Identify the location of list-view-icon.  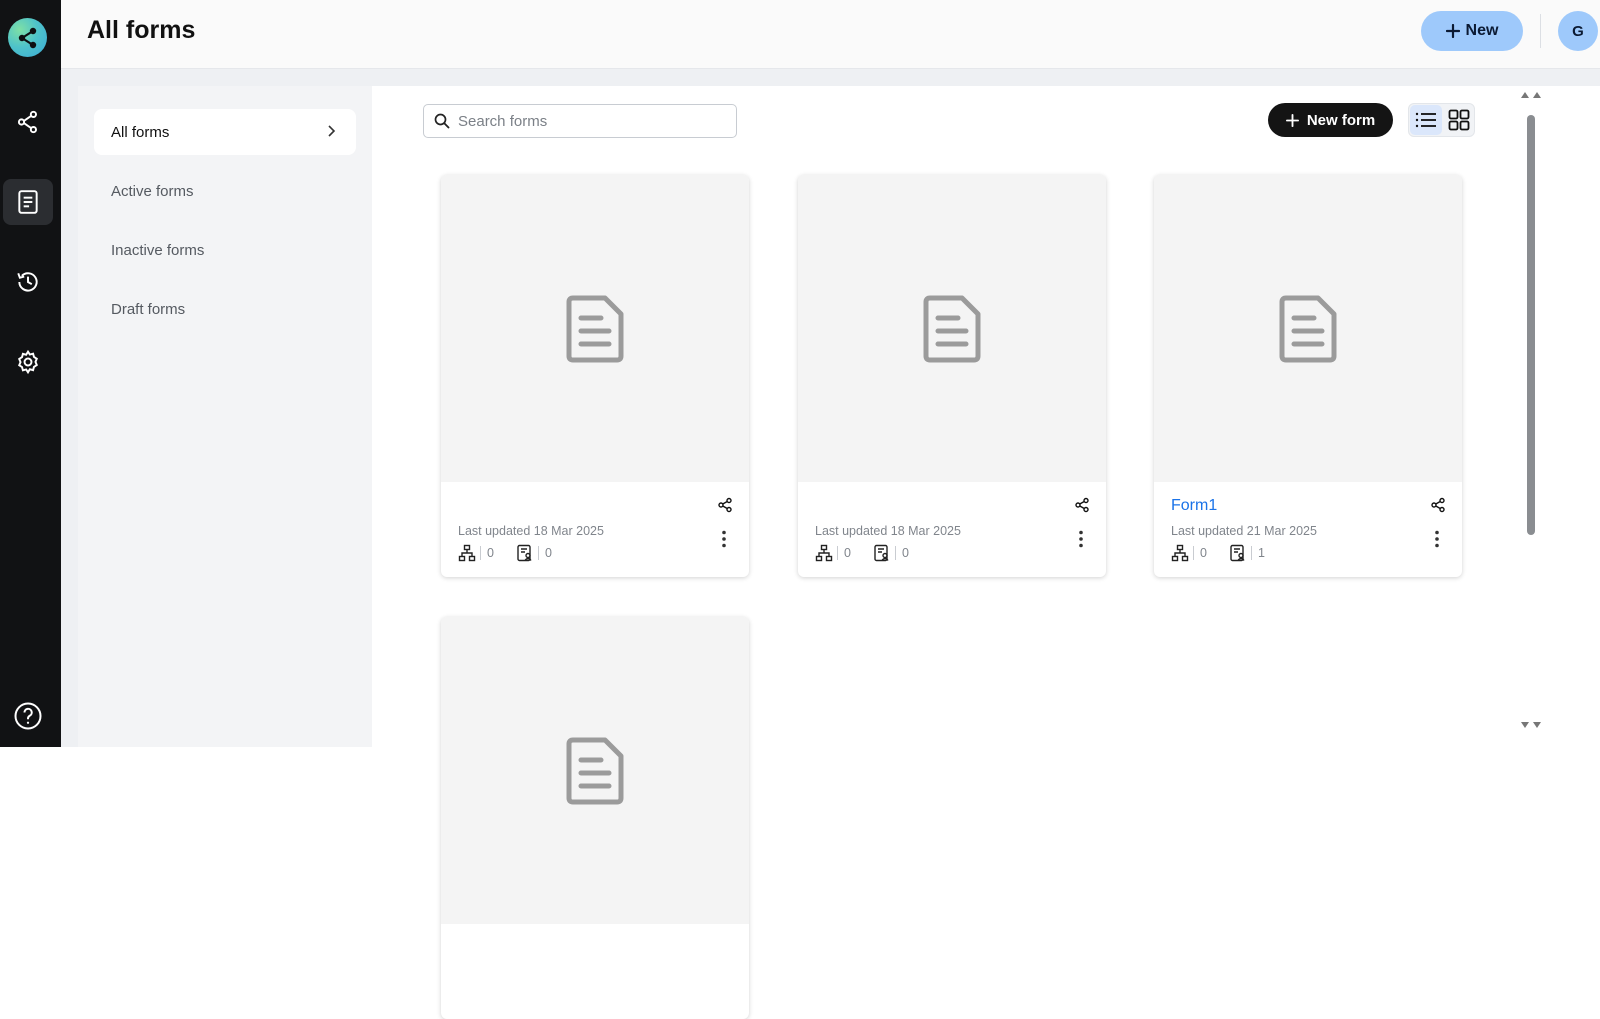
(1425, 120).